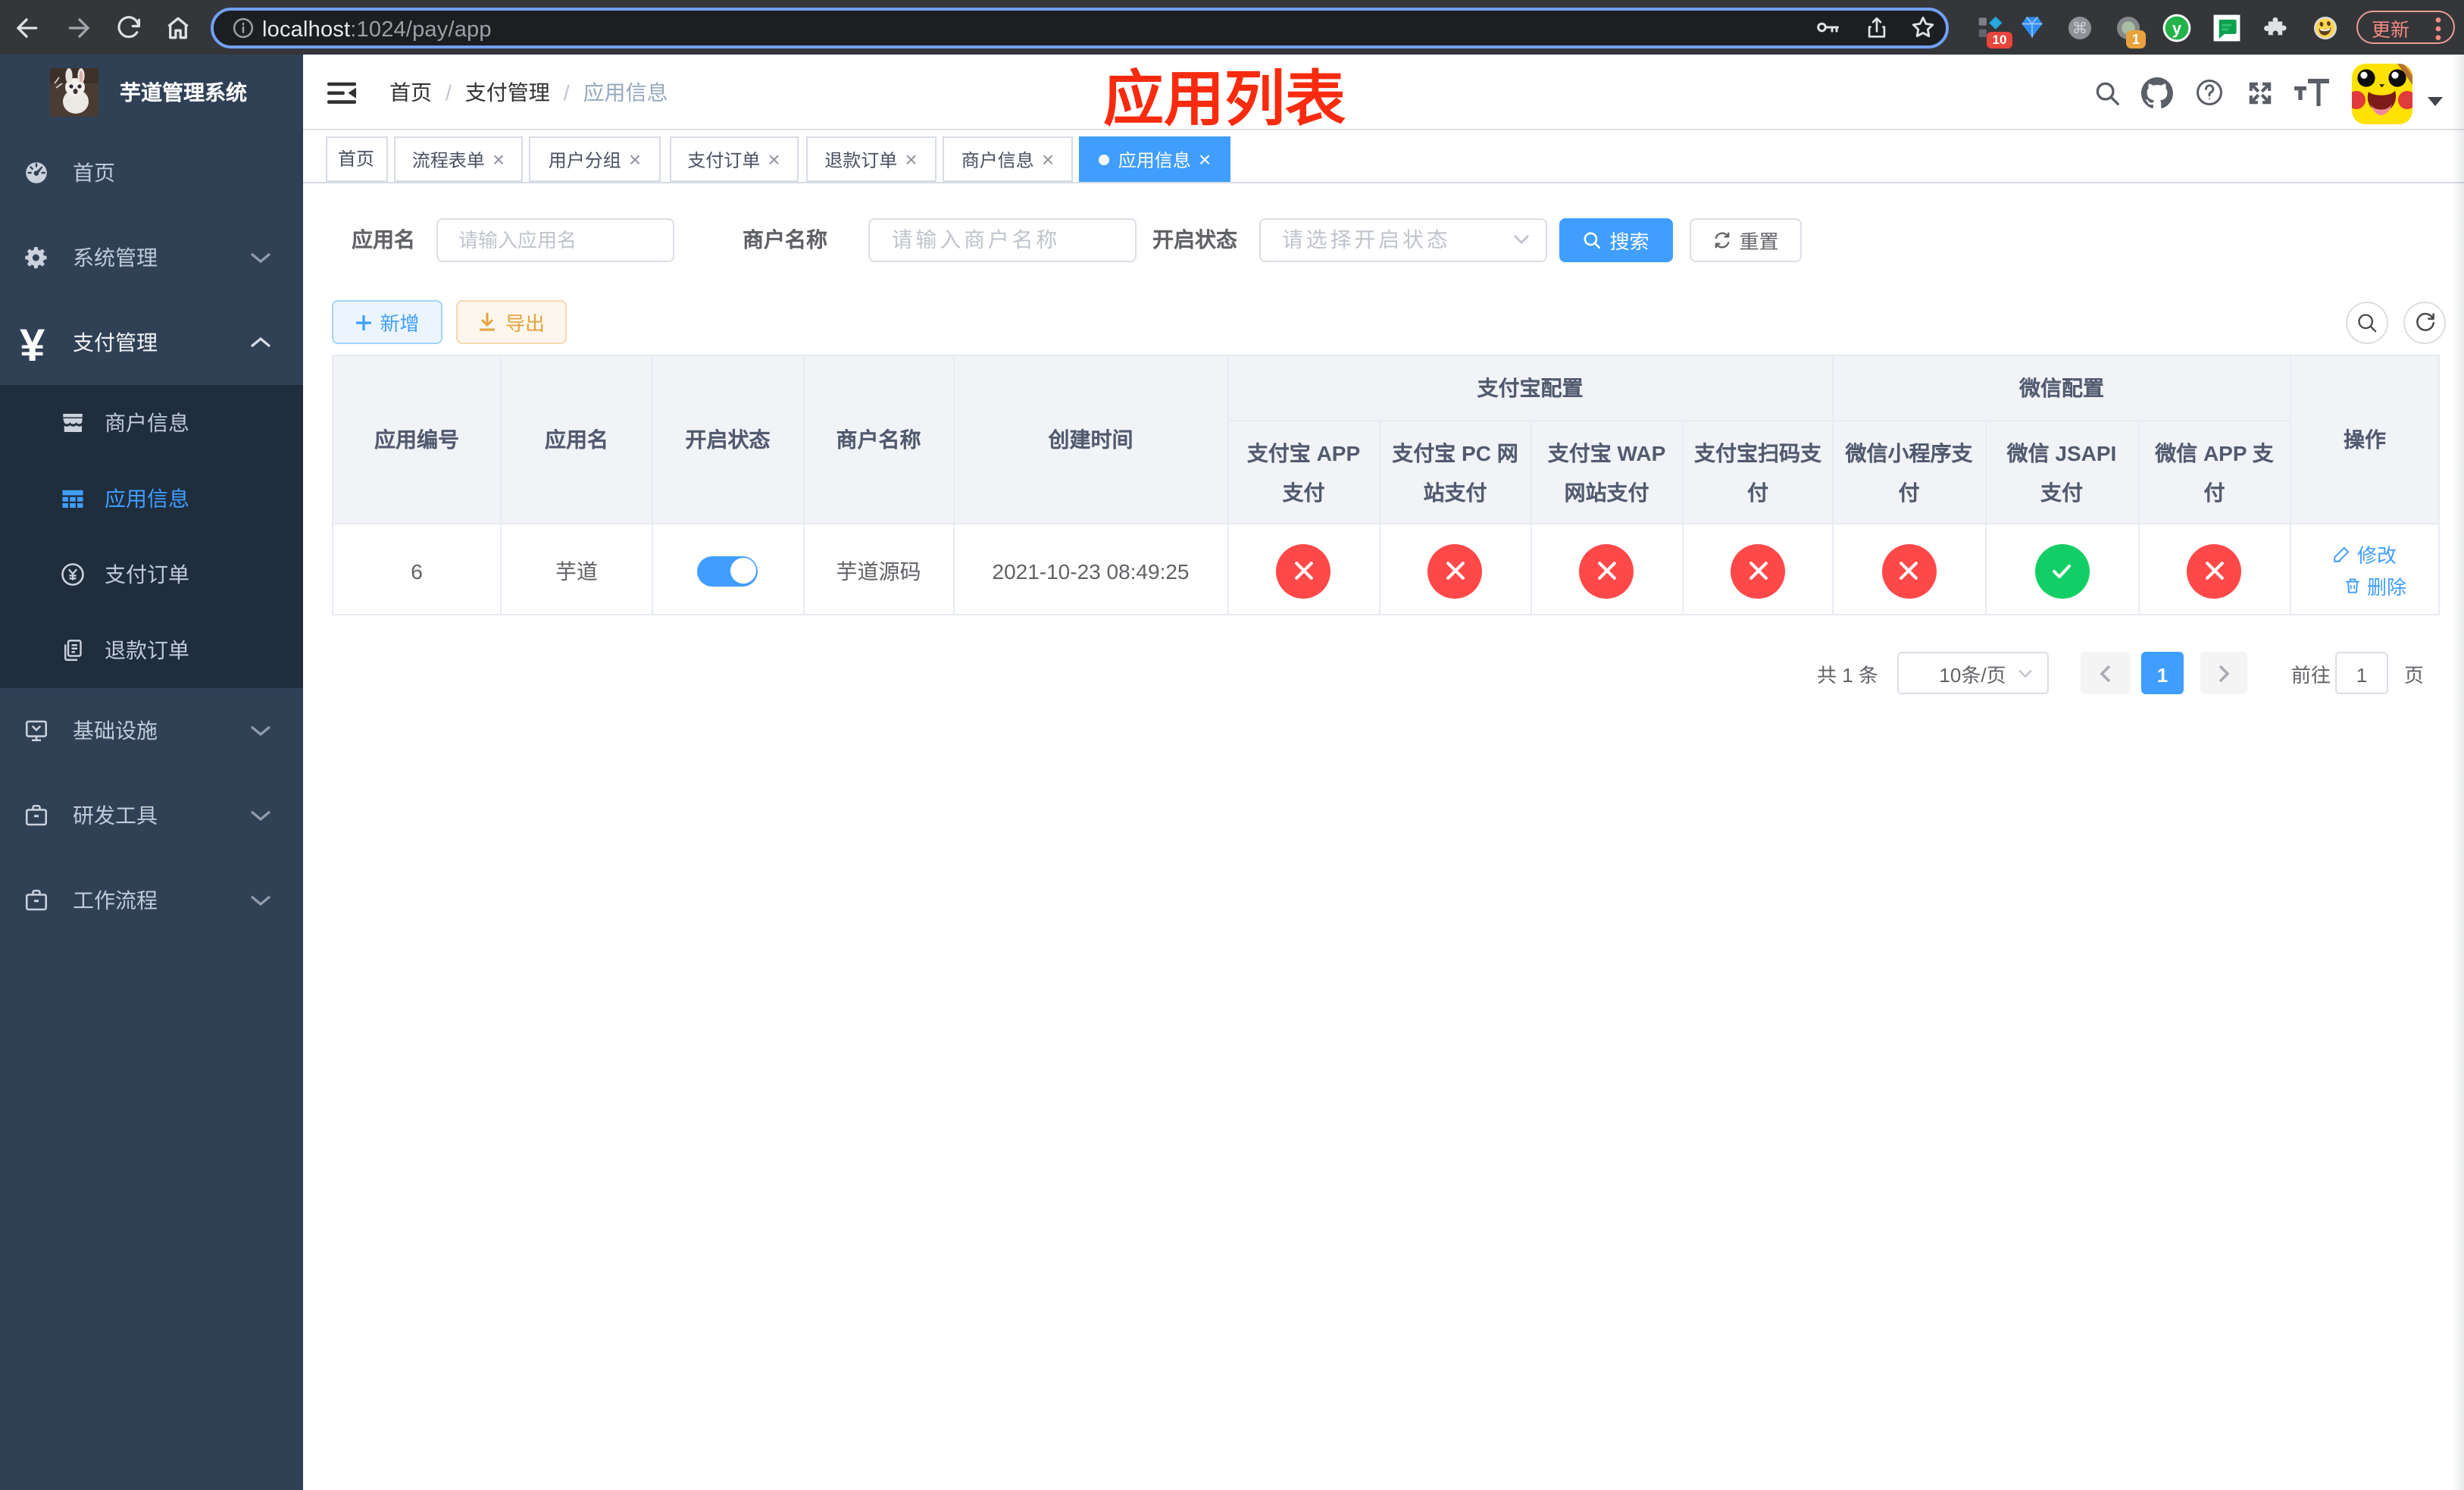 The height and width of the screenshot is (1490, 2464). I want to click on svg-text: y, so click(2176, 28).